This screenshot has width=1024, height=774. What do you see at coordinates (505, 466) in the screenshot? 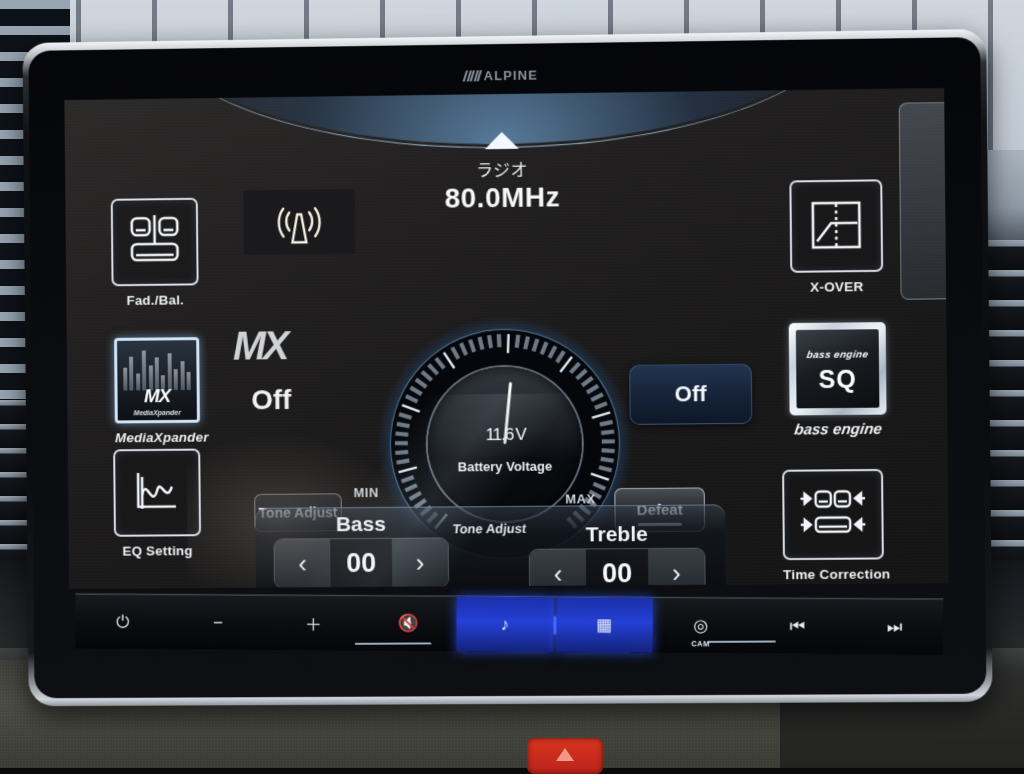
I see `gauge-caption: Battery Voltage` at bounding box center [505, 466].